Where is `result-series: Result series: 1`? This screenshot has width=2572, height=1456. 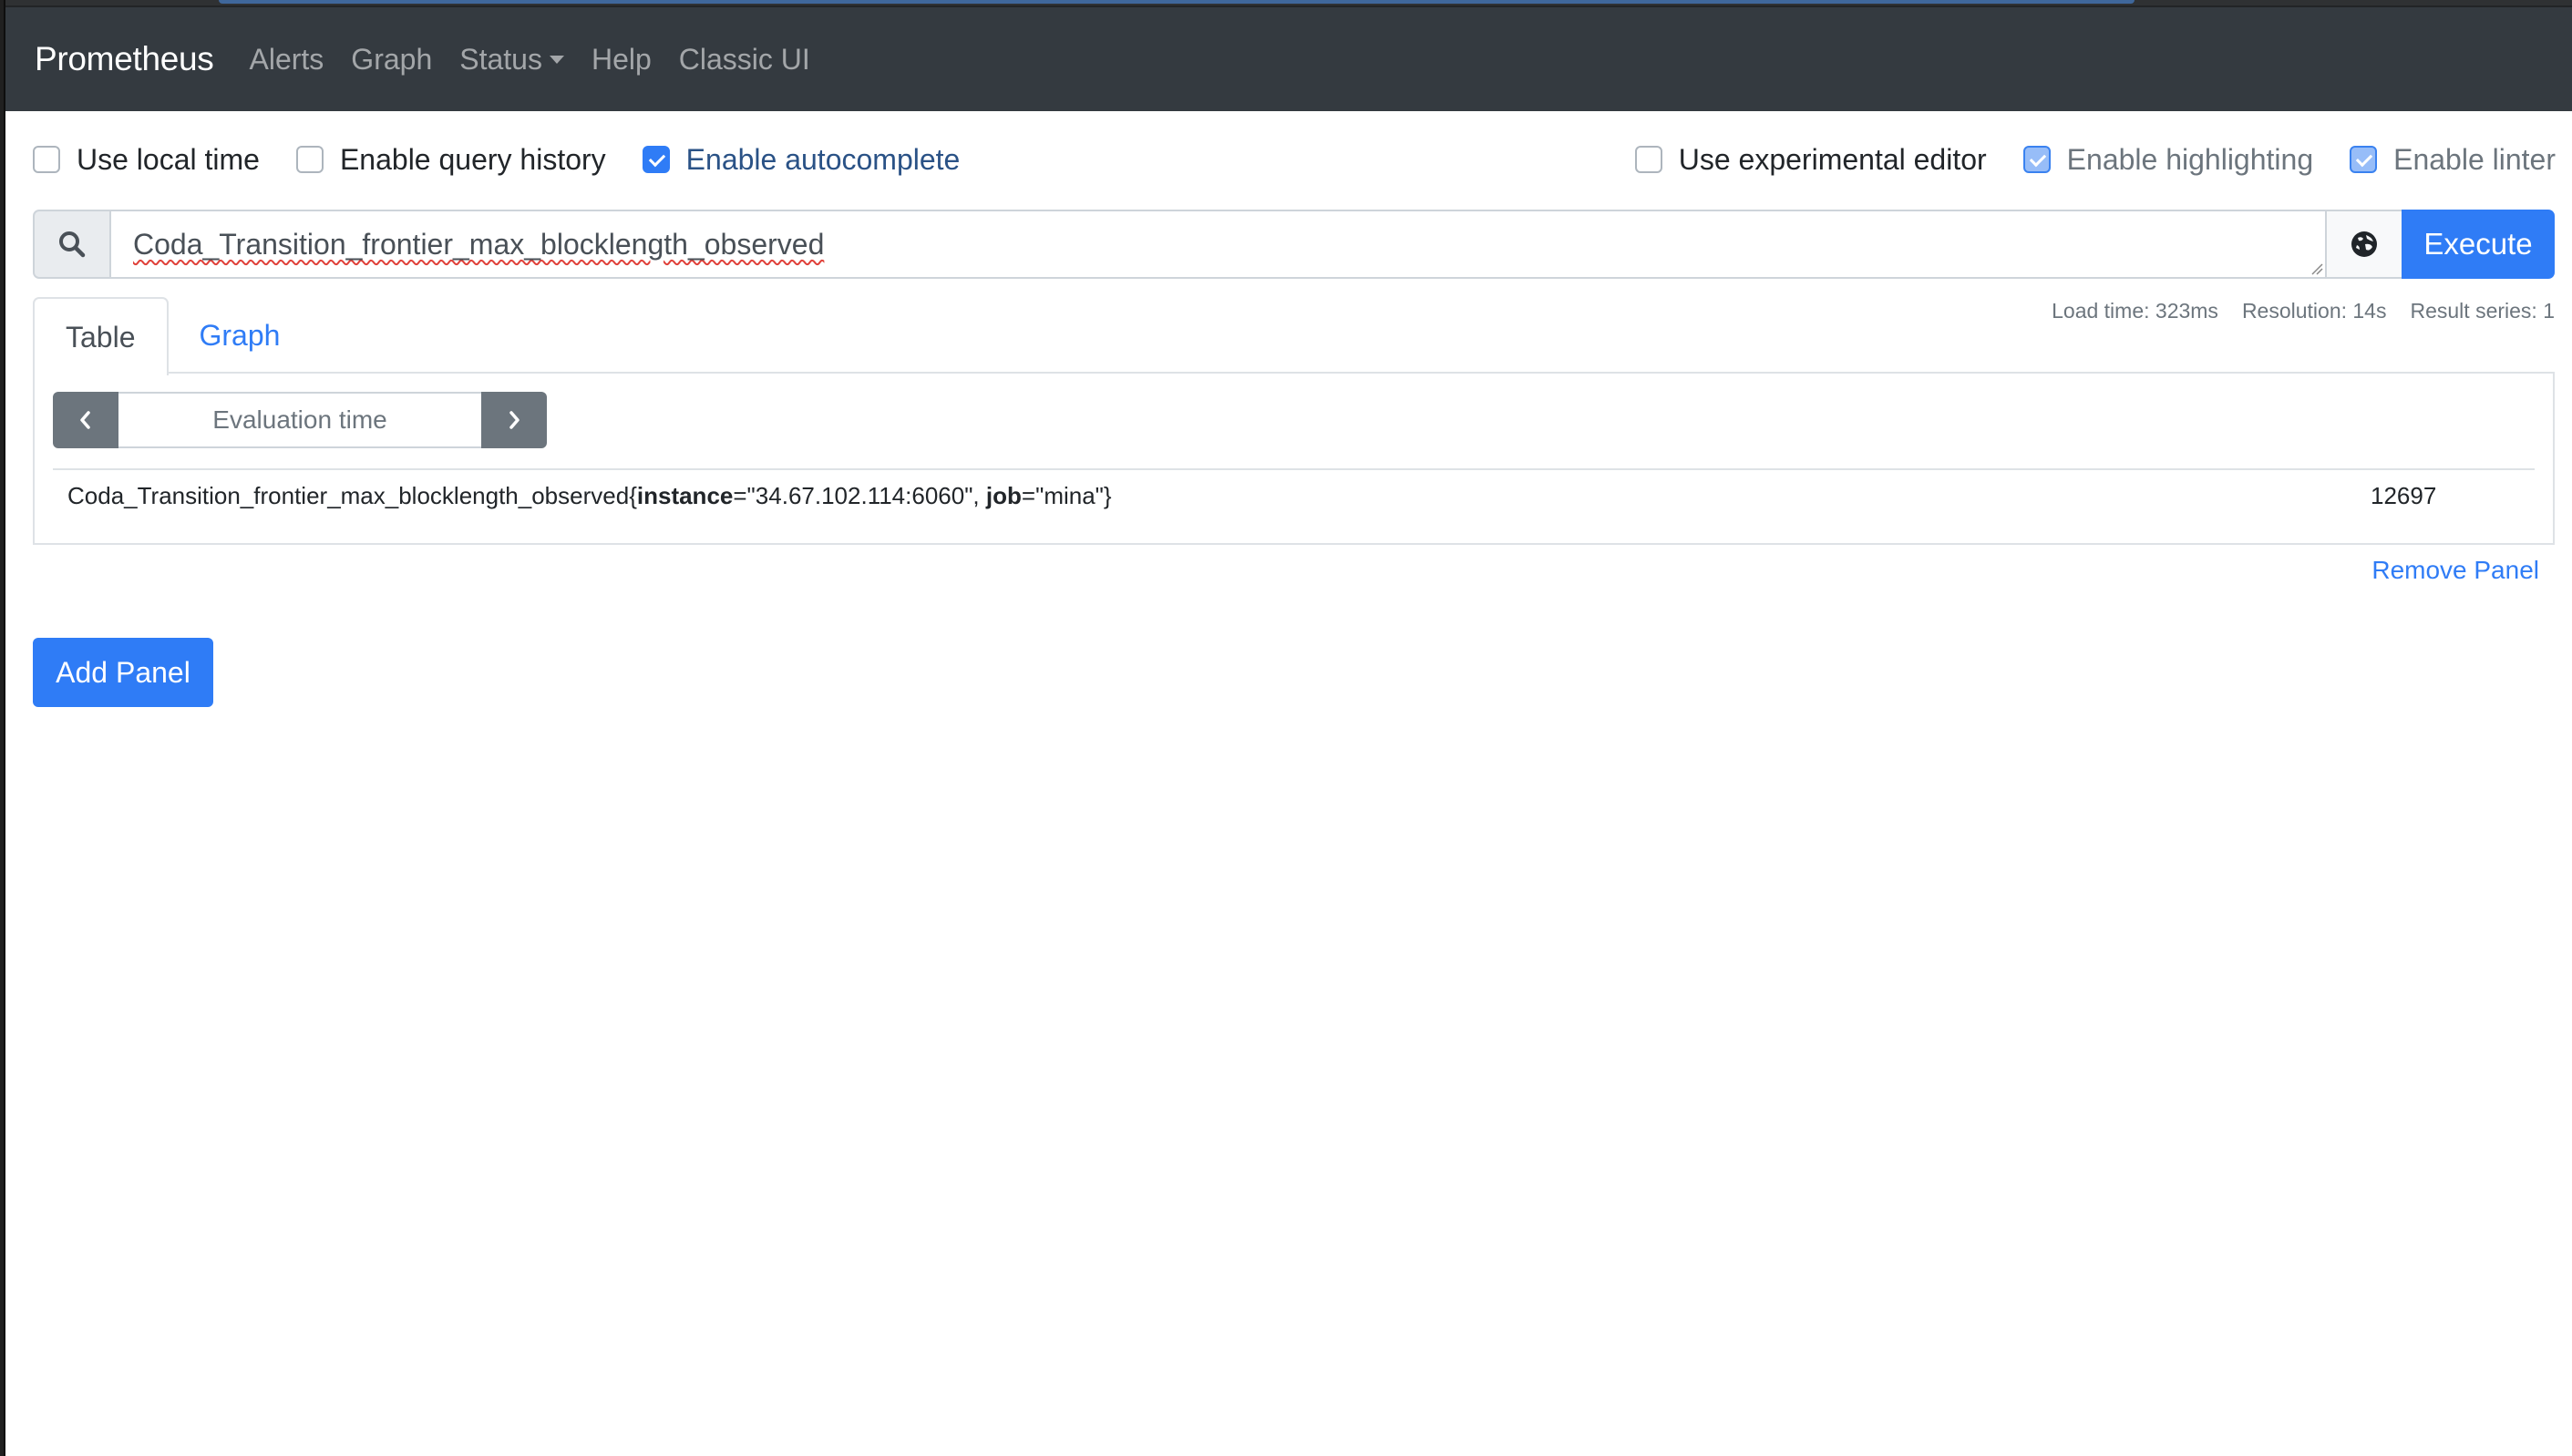
result-series: Result series: 1 is located at coordinates (2482, 311).